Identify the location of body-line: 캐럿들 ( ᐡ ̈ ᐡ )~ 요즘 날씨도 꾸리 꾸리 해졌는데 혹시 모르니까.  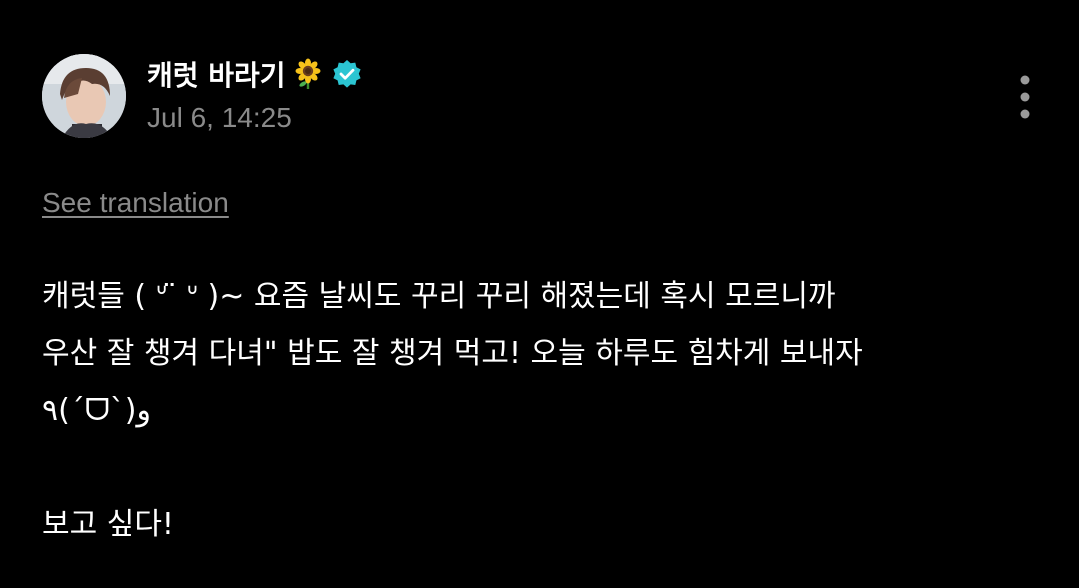
(439, 296).